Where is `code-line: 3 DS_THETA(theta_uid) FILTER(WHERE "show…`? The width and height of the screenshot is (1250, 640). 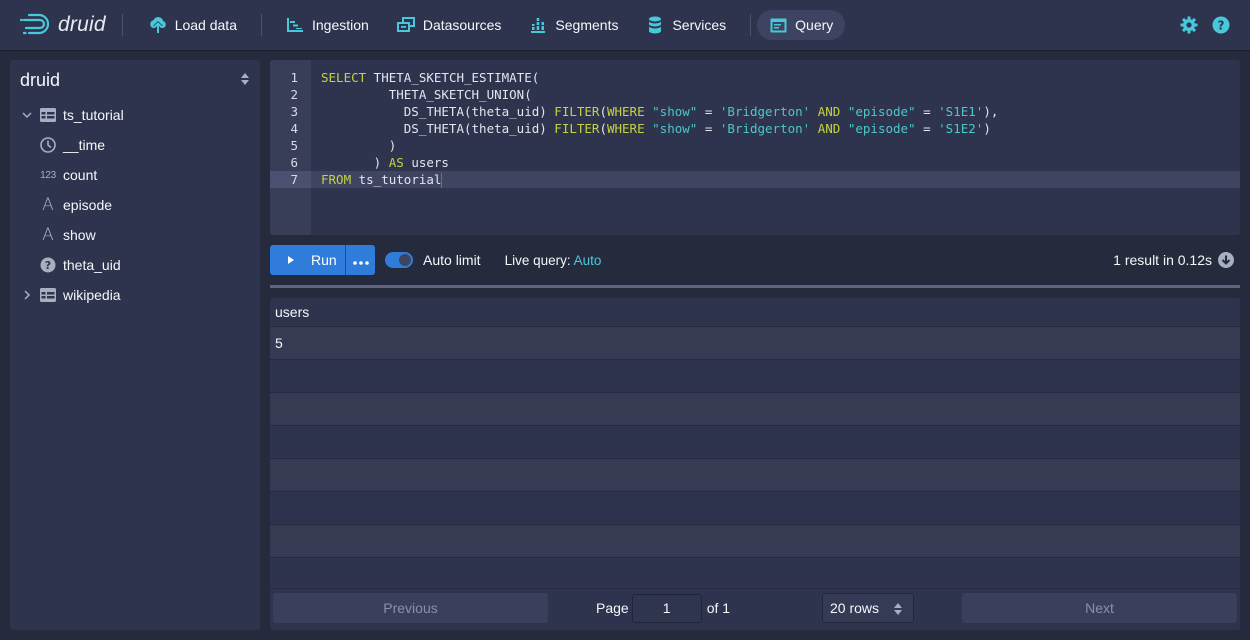
code-line: 3 DS_THETA(theta_uid) FILTER(WHERE "show… is located at coordinates (755, 111).